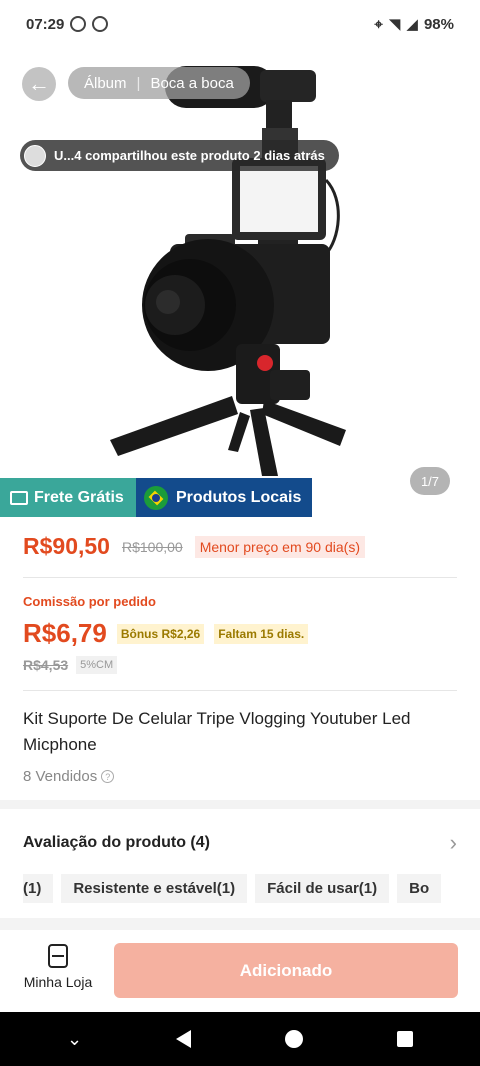 This screenshot has height=1066, width=480. What do you see at coordinates (378, 24) in the screenshot?
I see `location-icon: ⌖` at bounding box center [378, 24].